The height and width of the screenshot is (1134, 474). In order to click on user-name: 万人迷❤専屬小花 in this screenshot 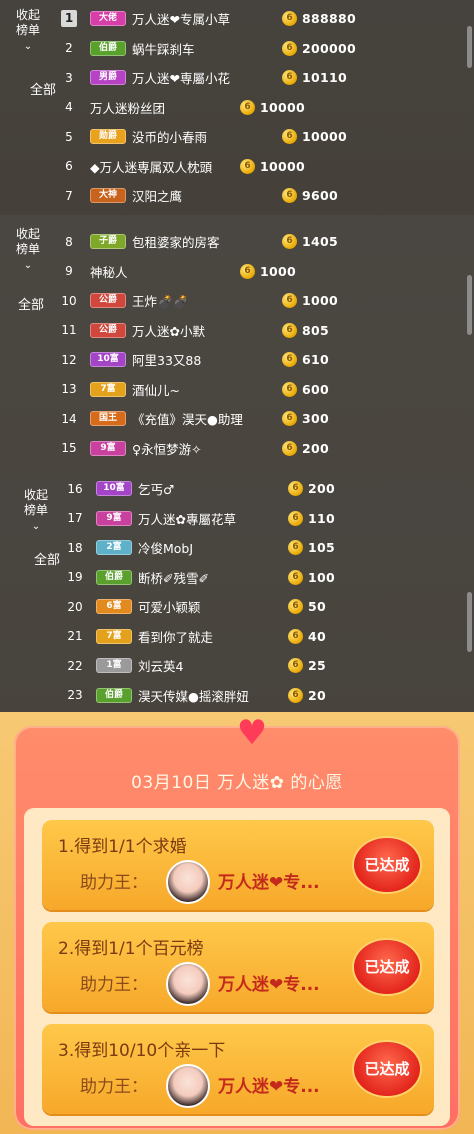, I will do `click(207, 77)`.